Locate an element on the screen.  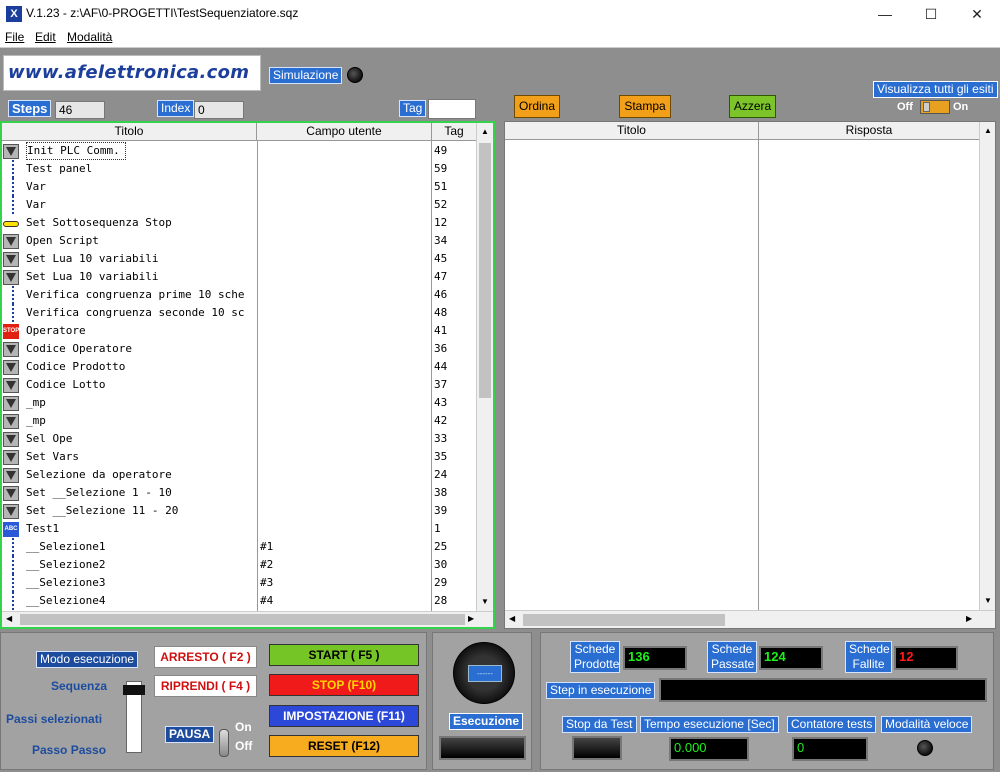
header-tag: Tag is located at coordinates (454, 132).